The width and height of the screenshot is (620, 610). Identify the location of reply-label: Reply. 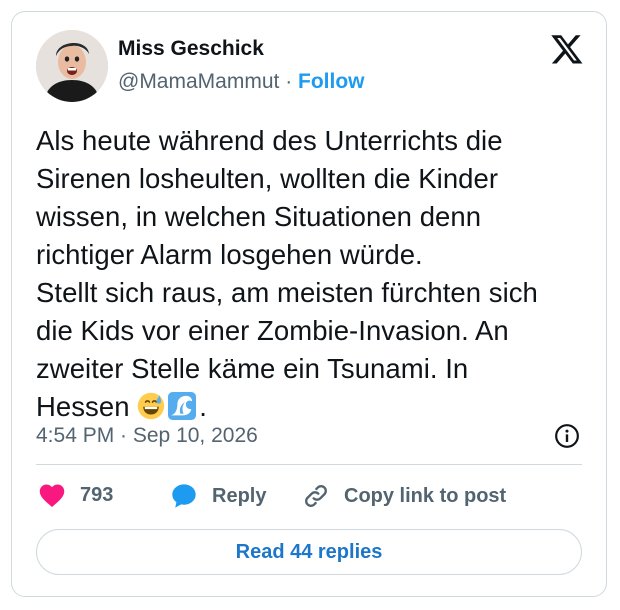
(239, 495).